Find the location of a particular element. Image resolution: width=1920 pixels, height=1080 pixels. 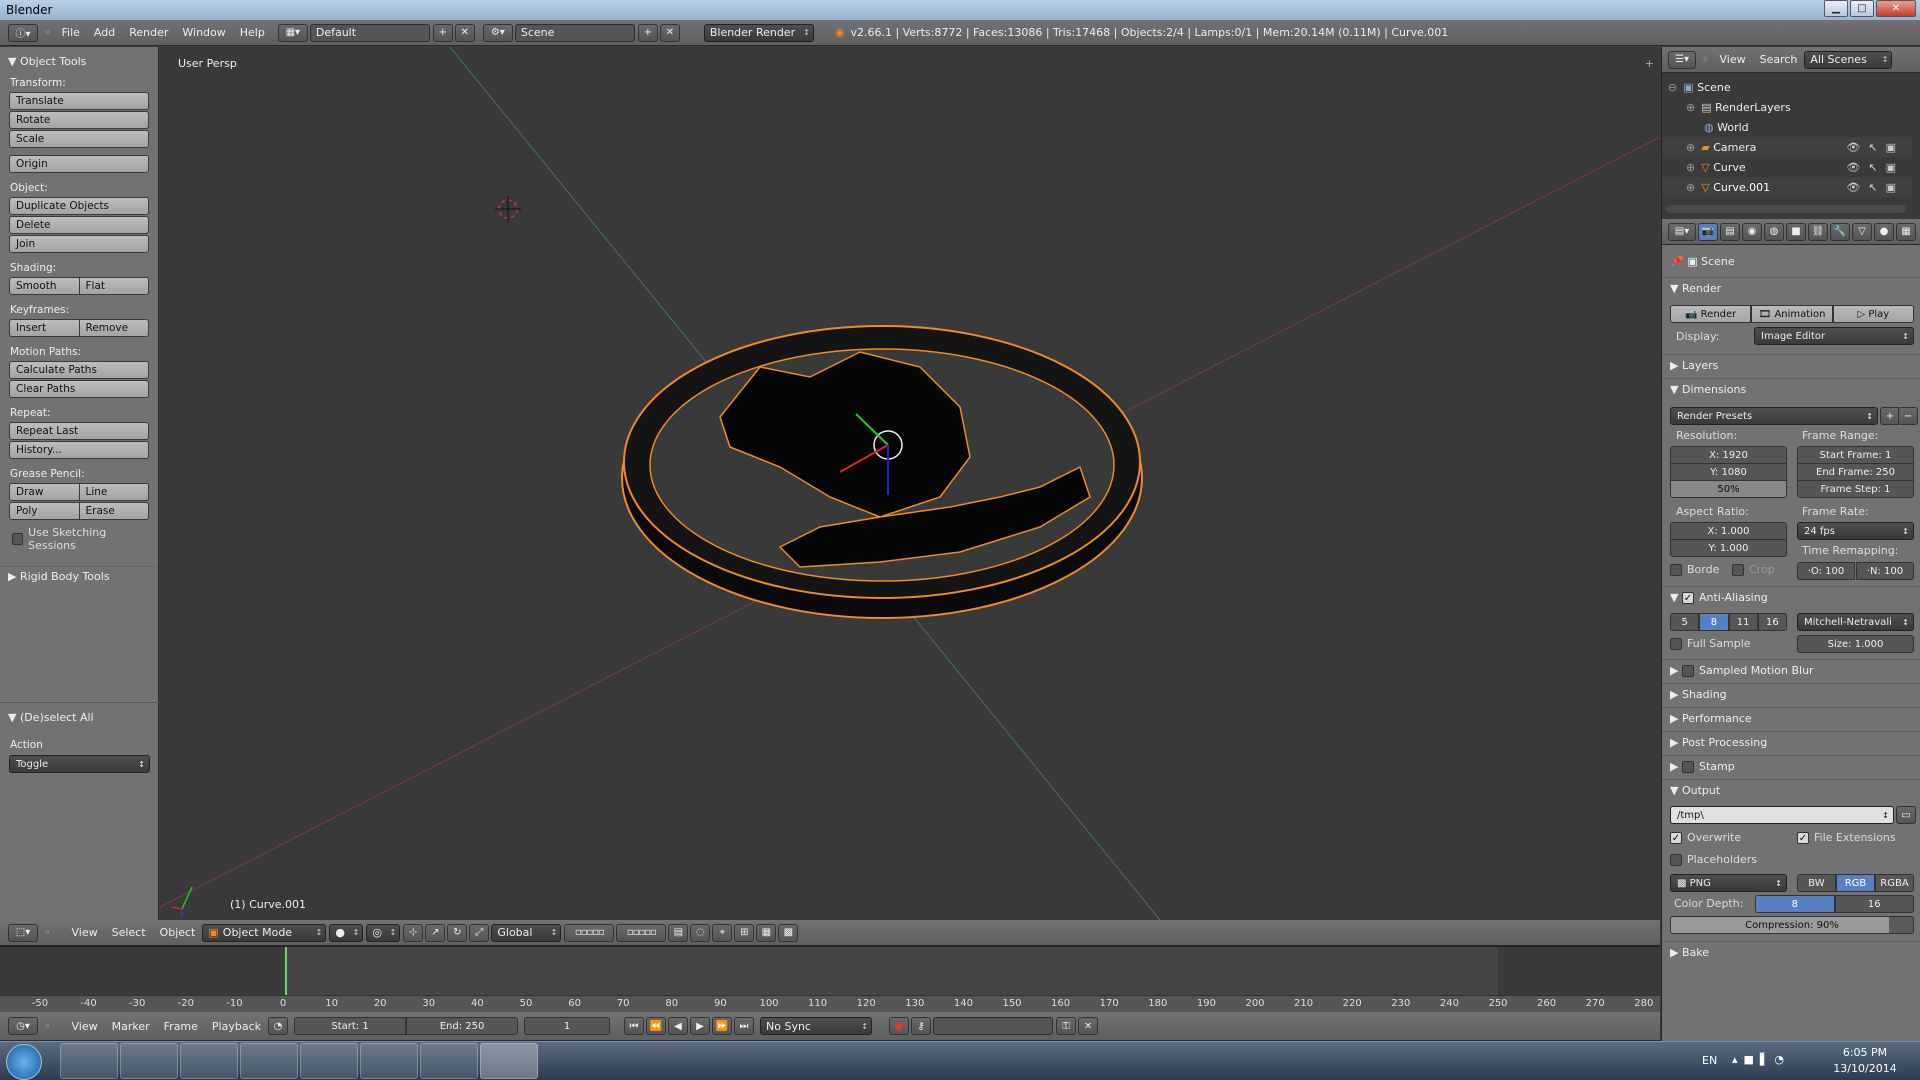

play-icon: ▶ is located at coordinates (700, 1026).